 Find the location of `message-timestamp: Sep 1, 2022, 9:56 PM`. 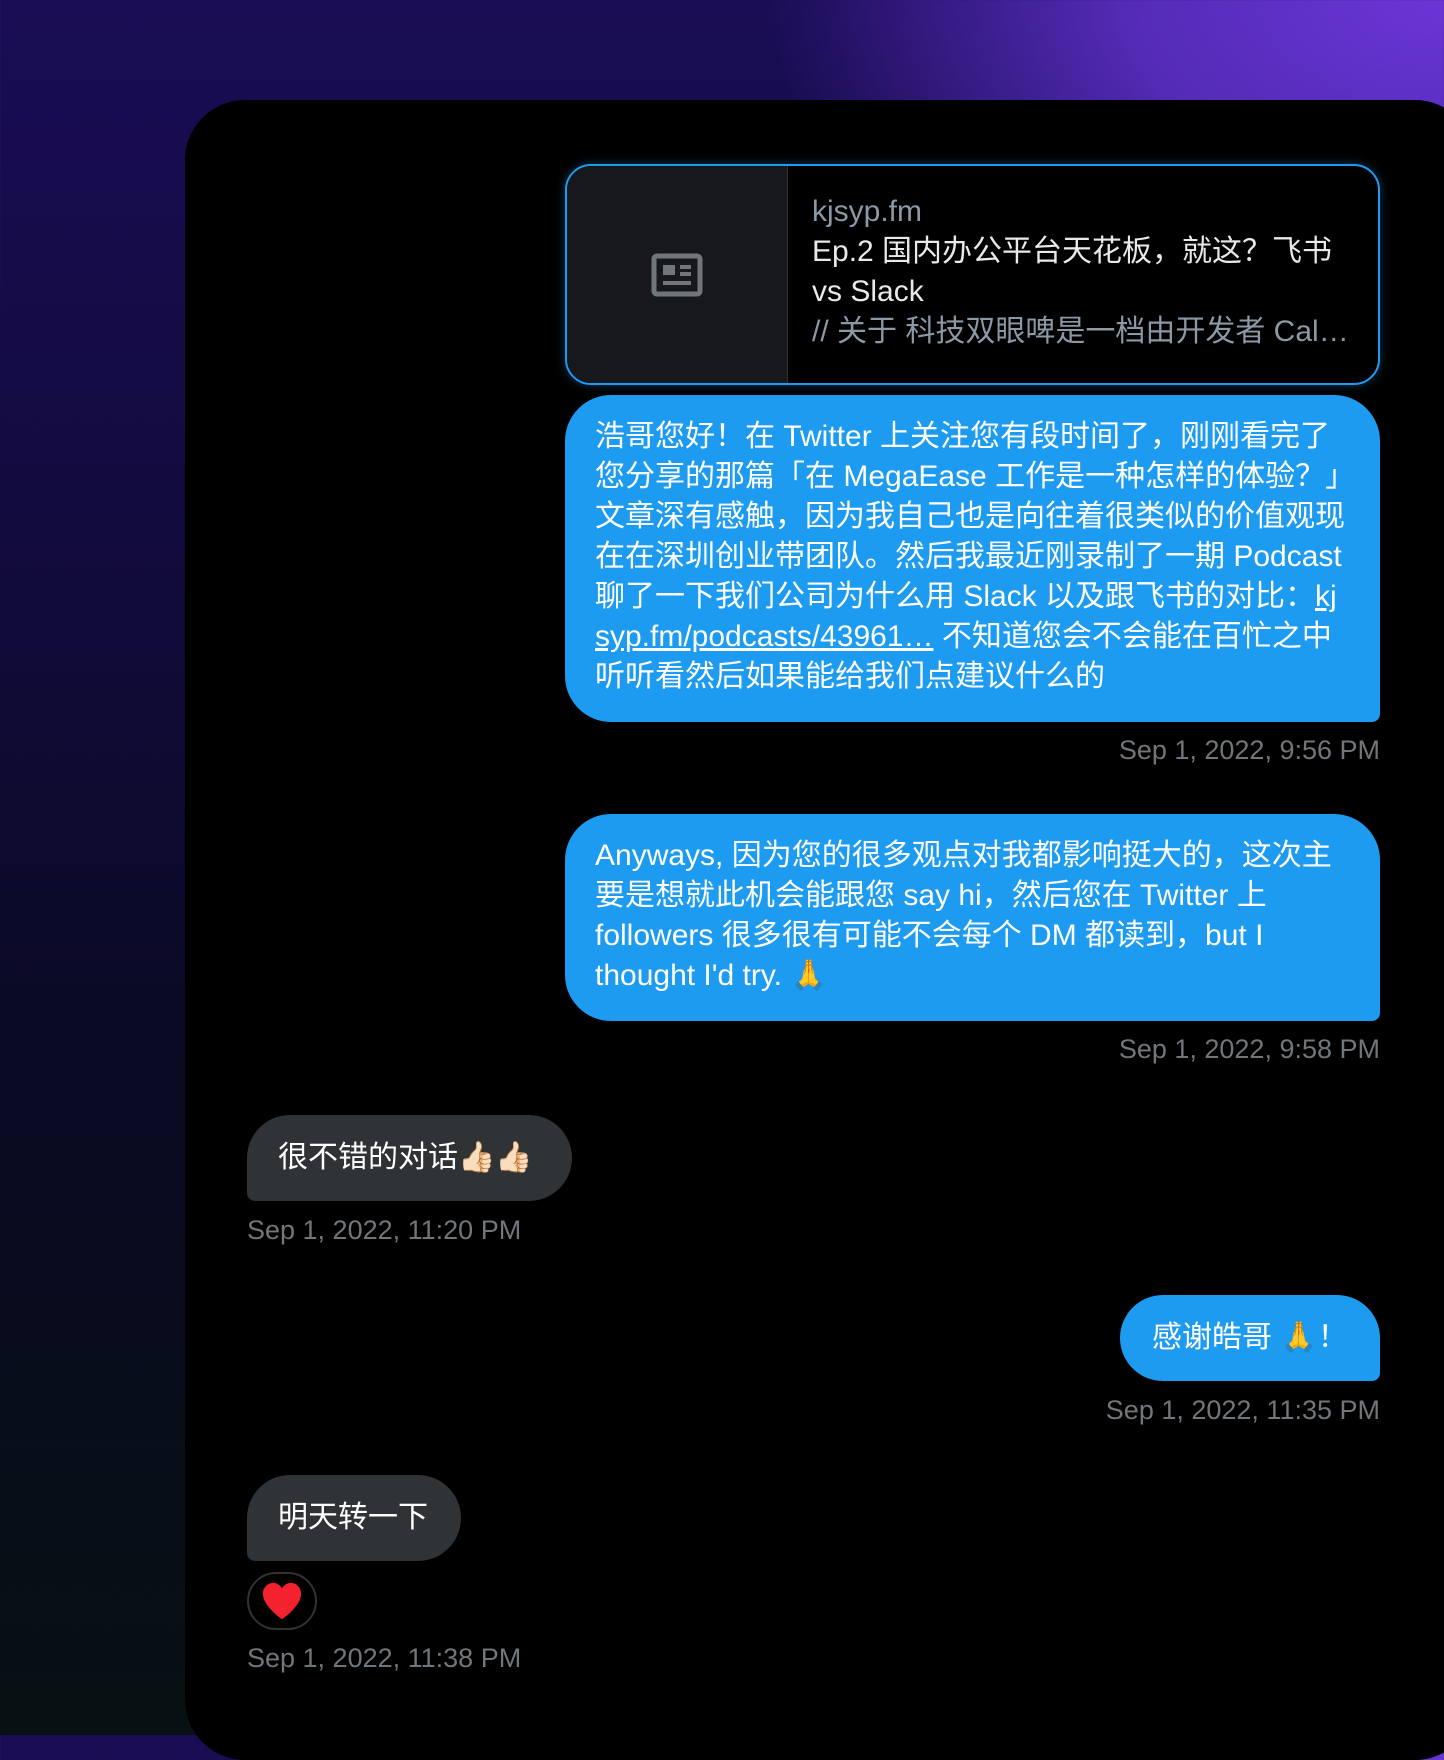

message-timestamp: Sep 1, 2022, 9:56 PM is located at coordinates (1249, 750).